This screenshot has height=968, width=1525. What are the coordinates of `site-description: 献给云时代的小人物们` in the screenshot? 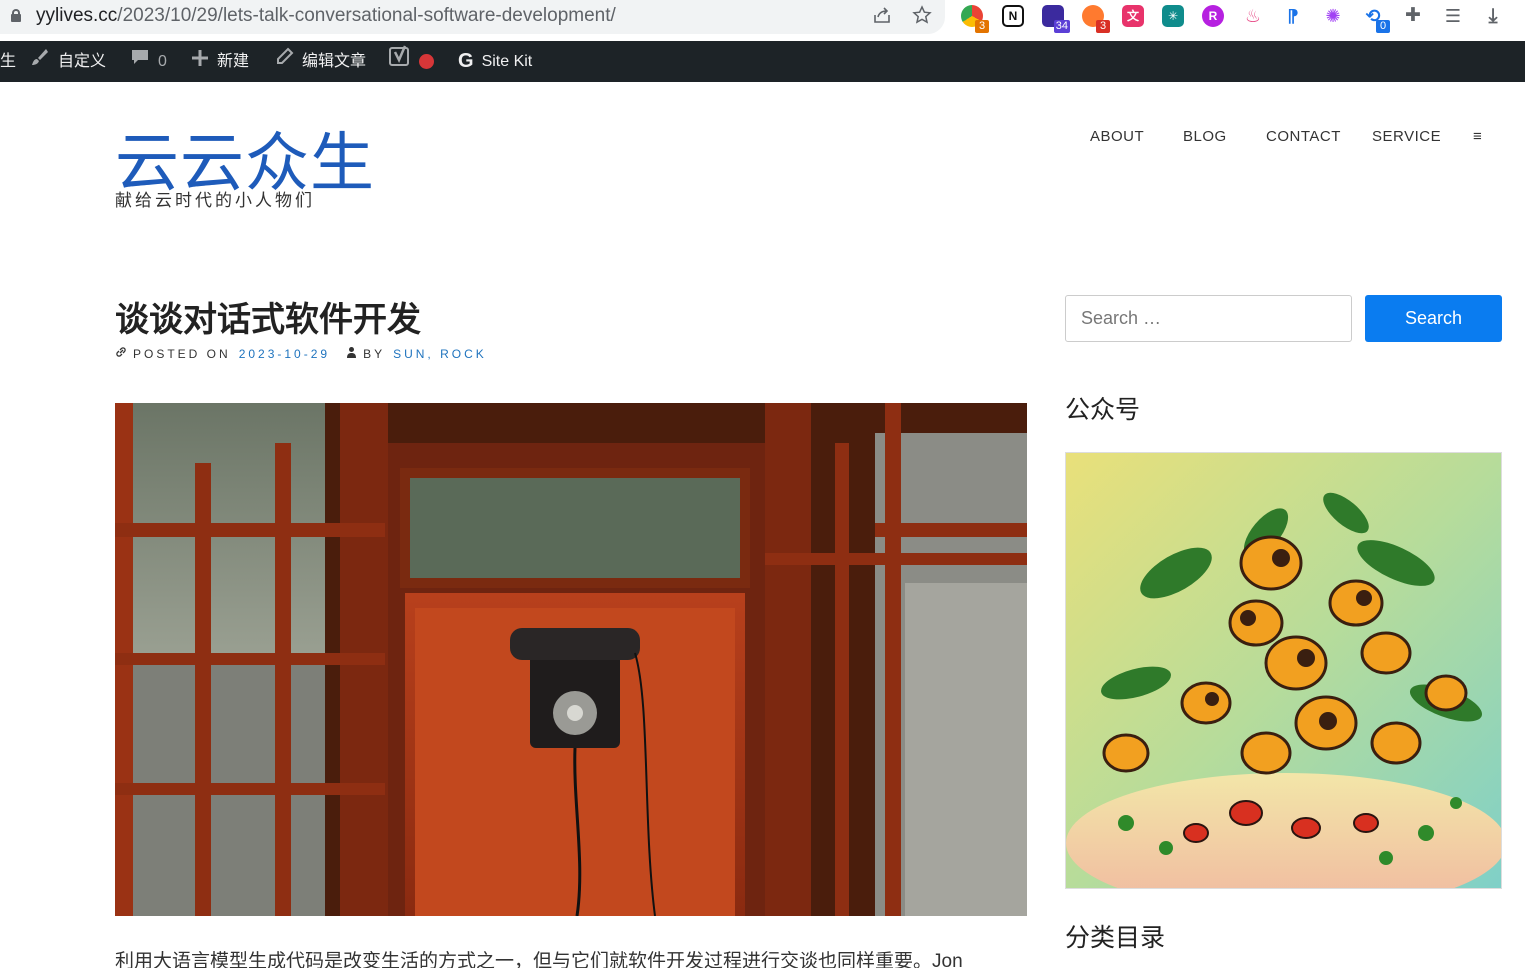 It's located at (215, 200).